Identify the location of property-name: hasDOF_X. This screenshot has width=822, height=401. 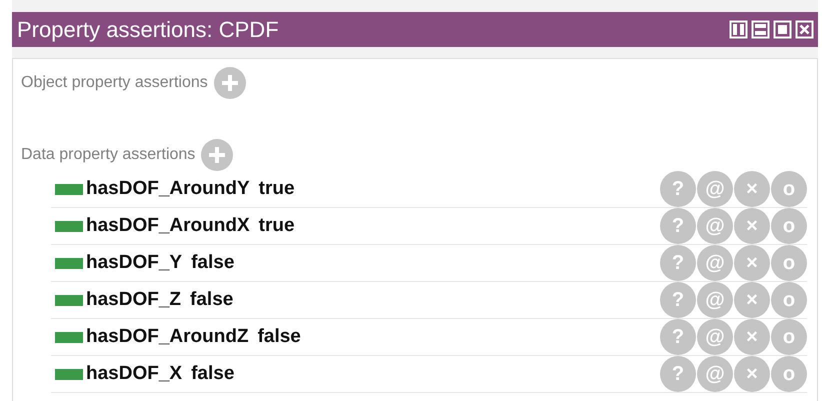
(134, 374).